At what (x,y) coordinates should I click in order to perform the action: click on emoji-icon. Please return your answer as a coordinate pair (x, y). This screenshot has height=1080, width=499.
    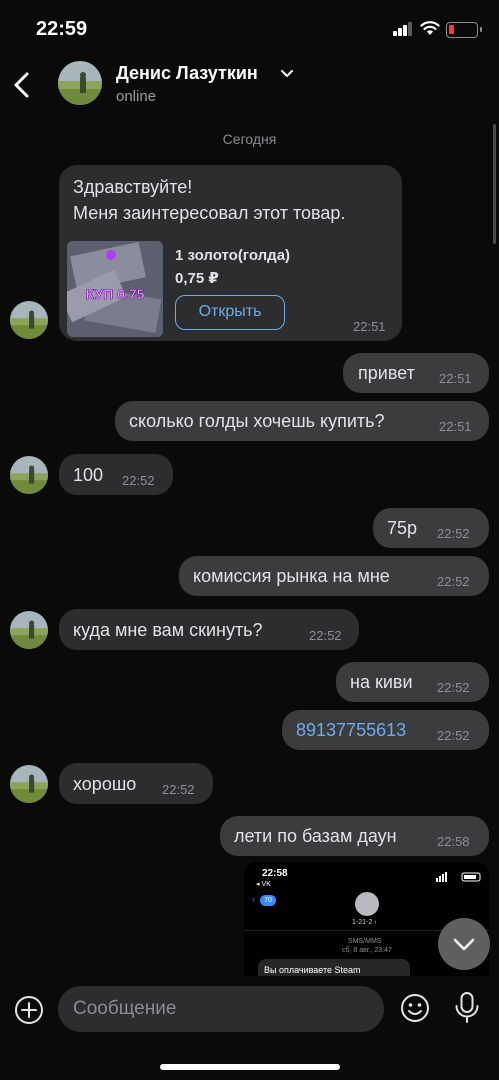
    Looking at the image, I should click on (415, 1008).